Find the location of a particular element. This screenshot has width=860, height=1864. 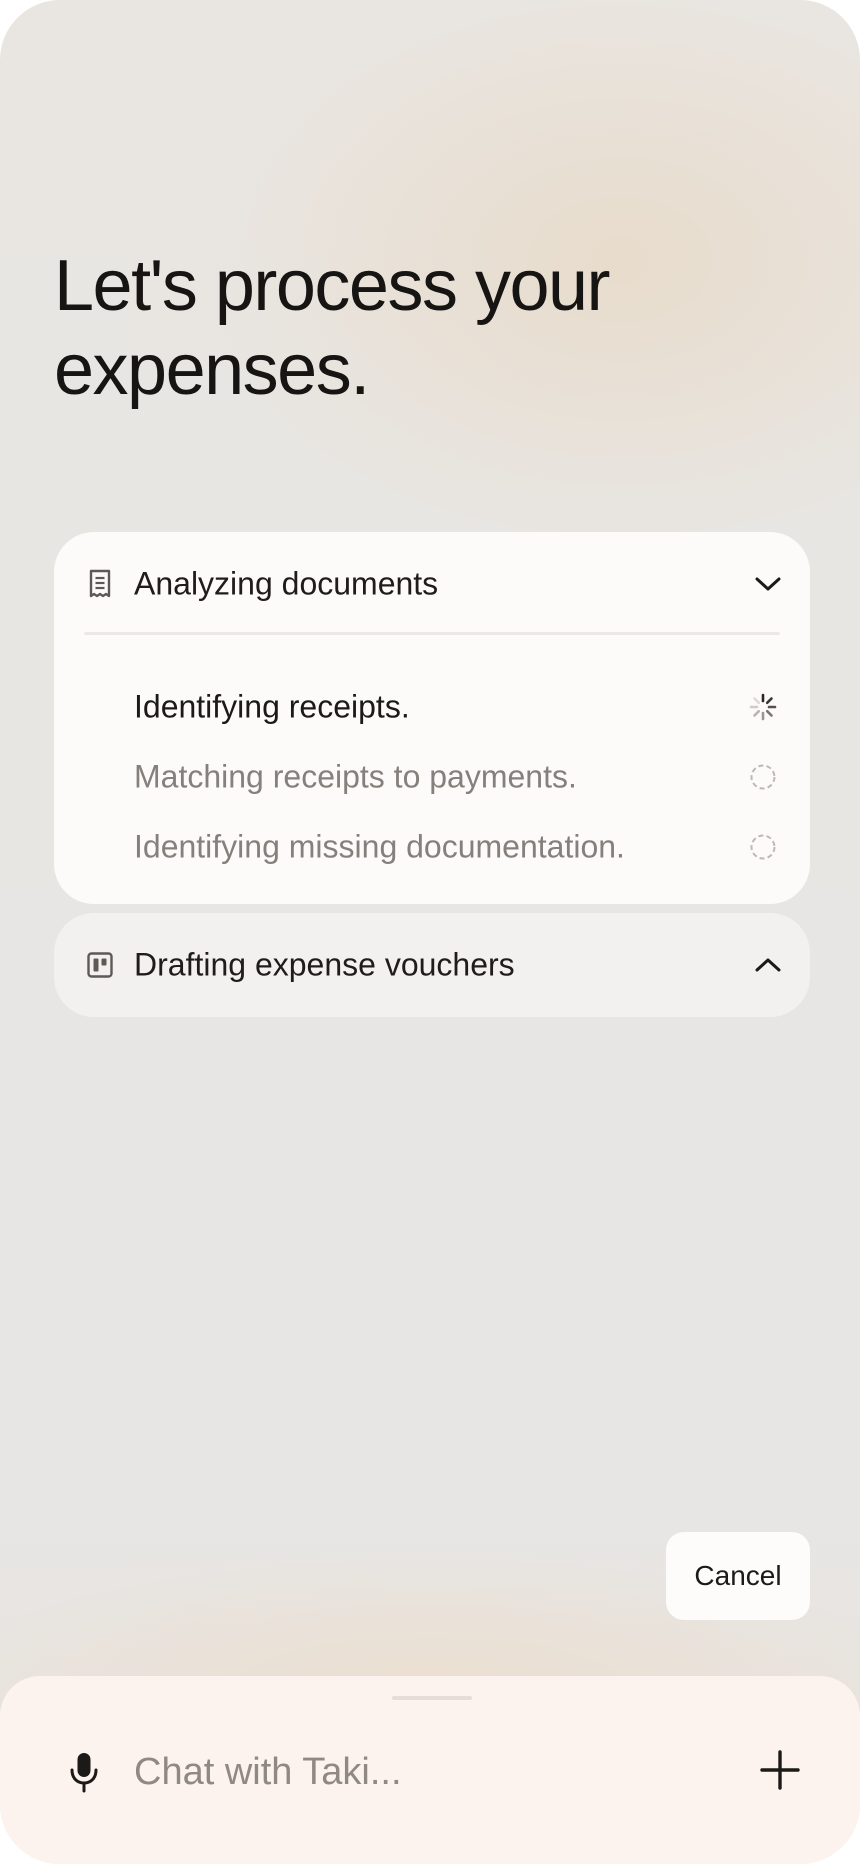

chat-input is located at coordinates (414, 1772).